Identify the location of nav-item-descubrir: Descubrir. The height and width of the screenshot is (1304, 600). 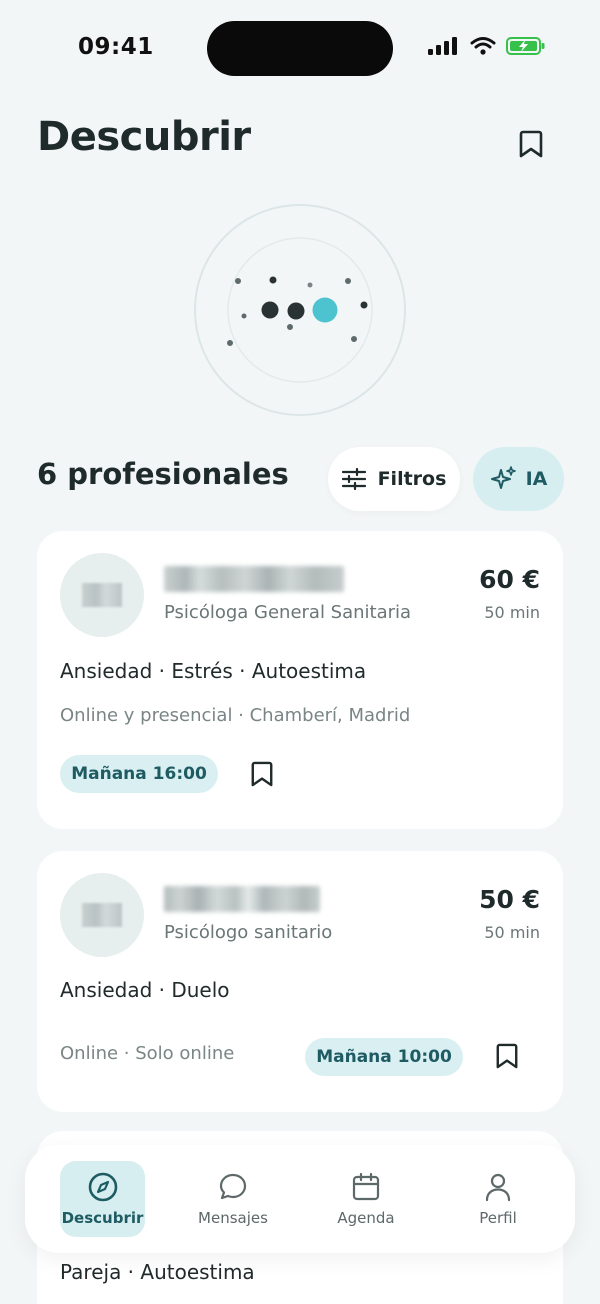
(102, 1199).